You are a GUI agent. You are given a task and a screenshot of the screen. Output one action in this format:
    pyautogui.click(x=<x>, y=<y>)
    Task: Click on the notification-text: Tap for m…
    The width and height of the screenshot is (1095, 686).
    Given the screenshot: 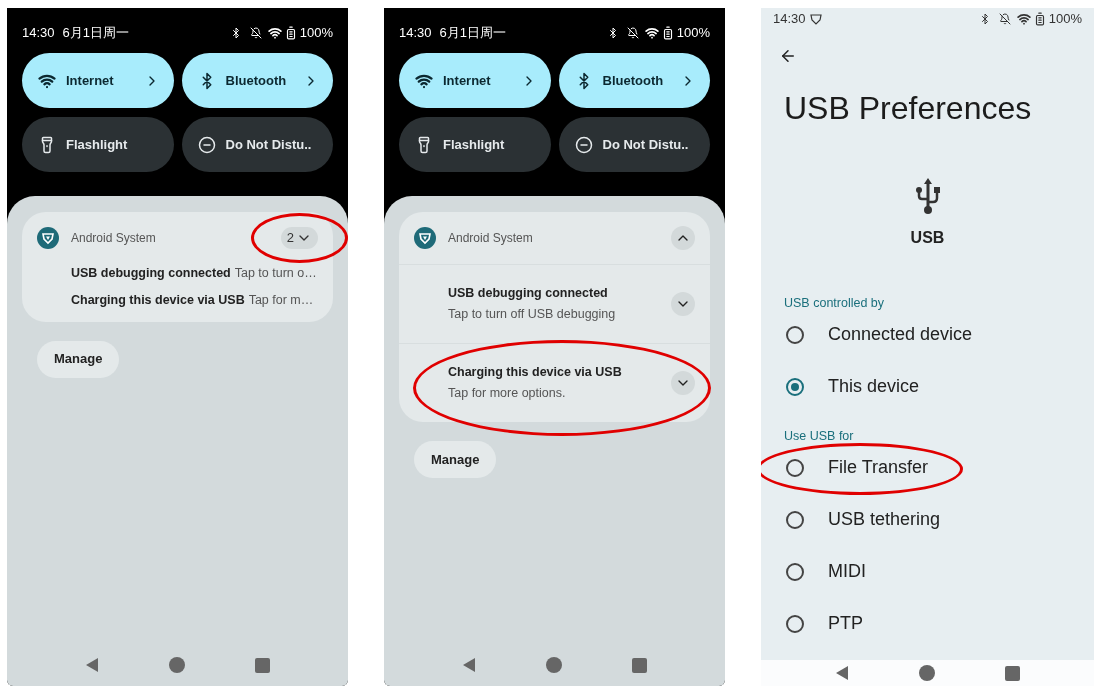 What is the action you would take?
    pyautogui.click(x=281, y=300)
    